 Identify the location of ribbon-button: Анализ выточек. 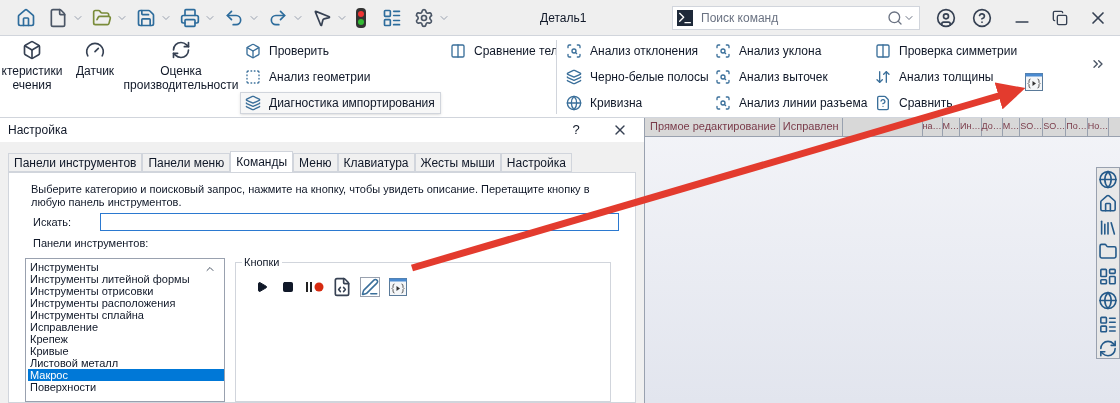
(788, 77).